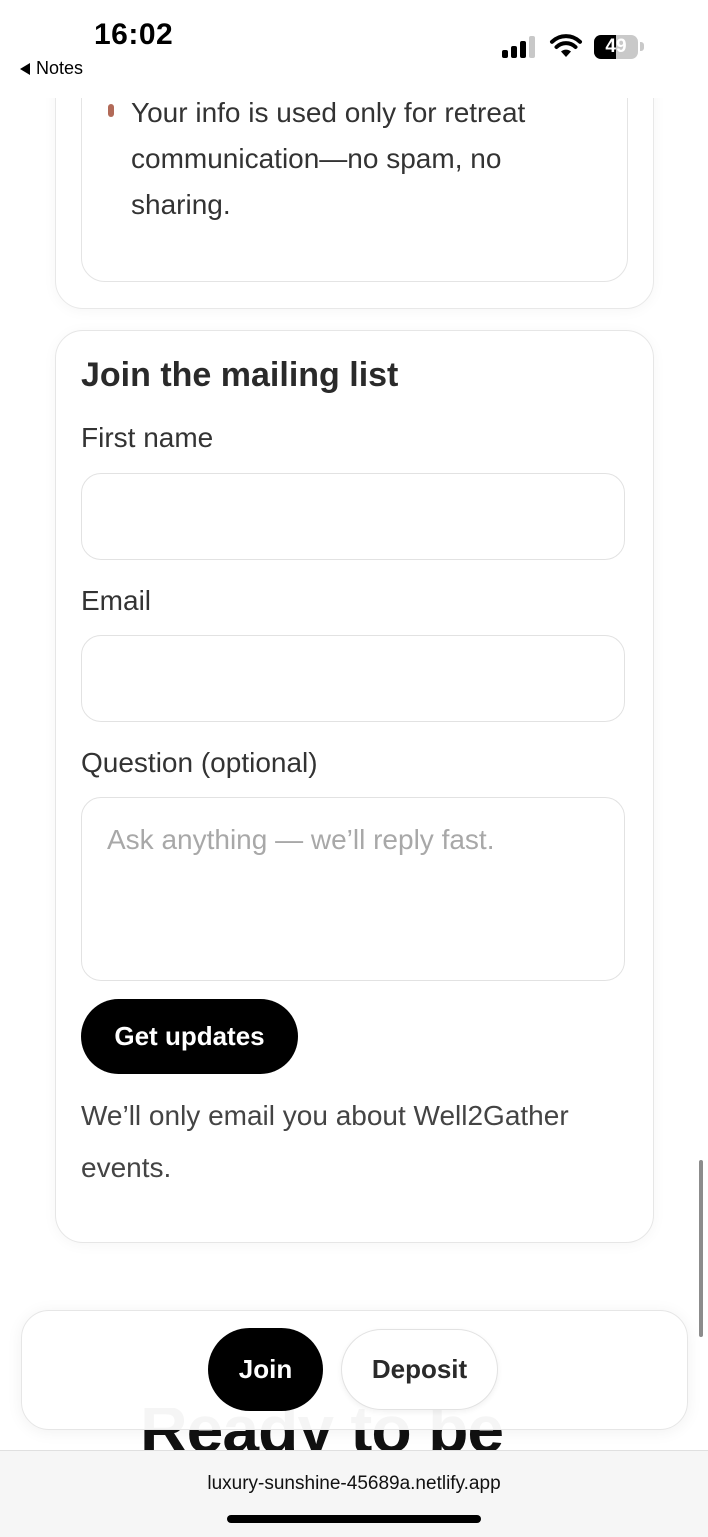 Image resolution: width=708 pixels, height=1537 pixels. Describe the element at coordinates (60, 68) in the screenshot. I see `back-label: Notes` at that location.